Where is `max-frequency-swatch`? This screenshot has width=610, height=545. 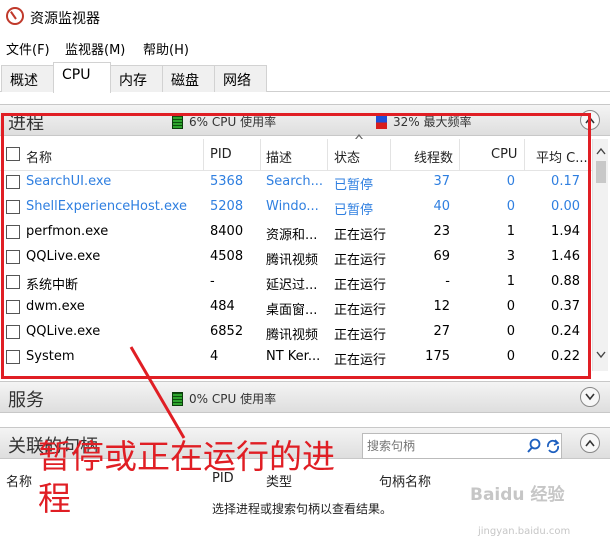 max-frequency-swatch is located at coordinates (381, 122).